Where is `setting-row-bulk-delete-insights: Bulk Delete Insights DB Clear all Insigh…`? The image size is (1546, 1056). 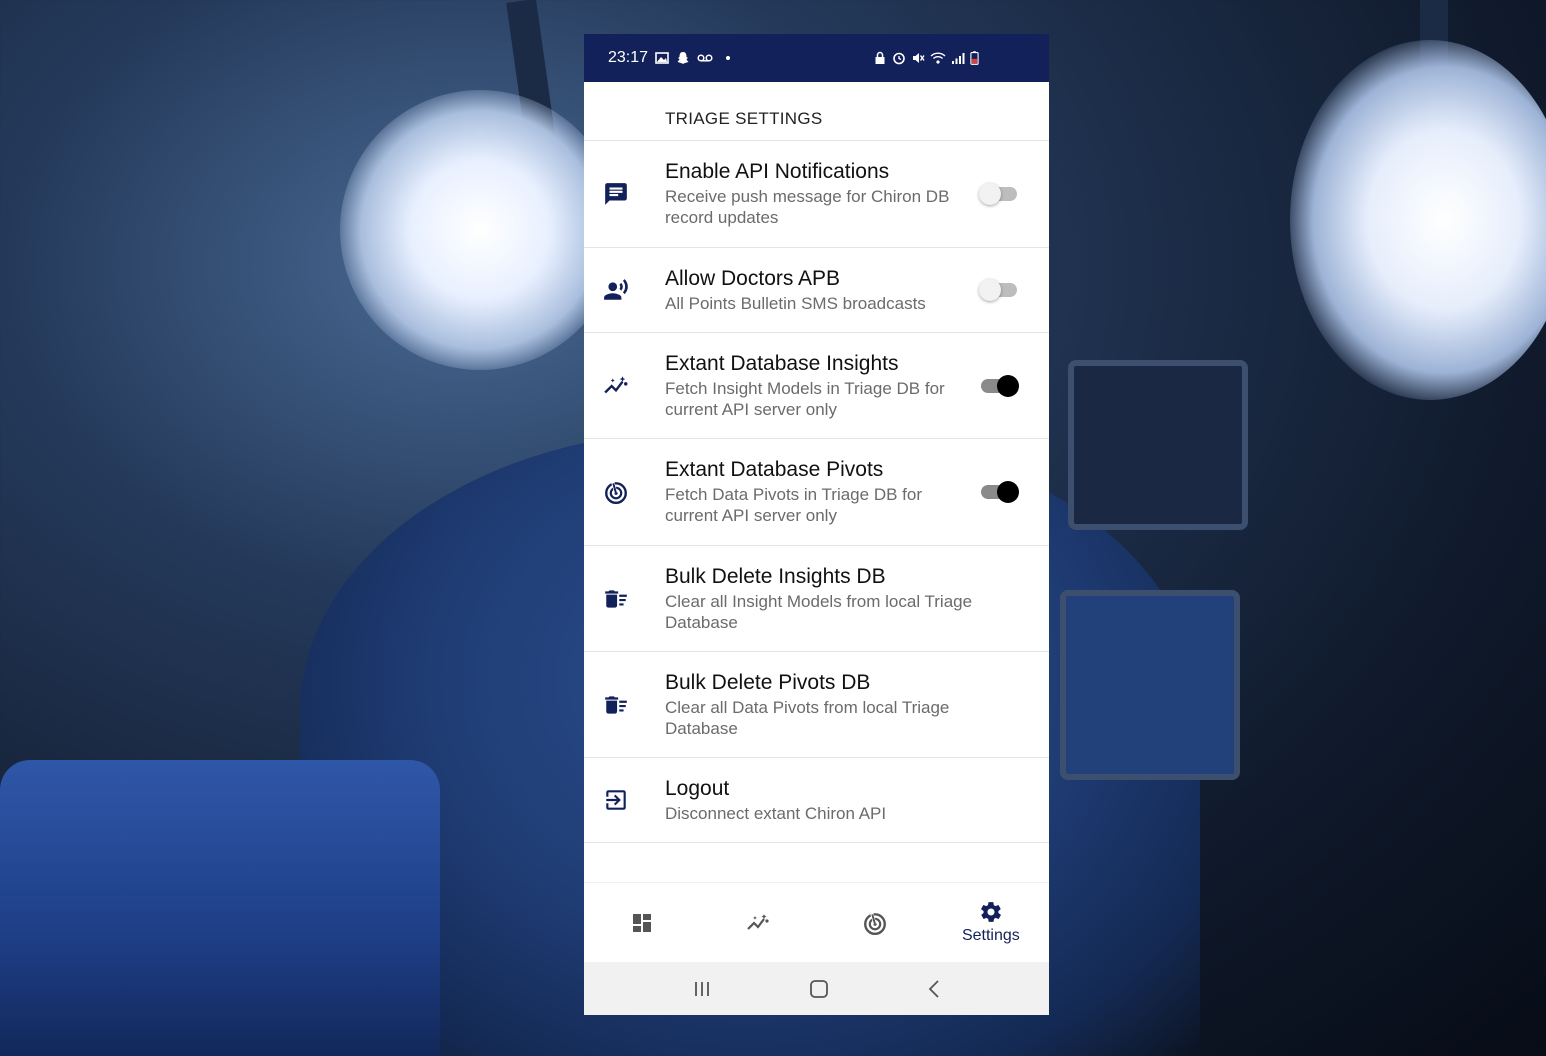 setting-row-bulk-delete-insights: Bulk Delete Insights DB Clear all Insigh… is located at coordinates (816, 599).